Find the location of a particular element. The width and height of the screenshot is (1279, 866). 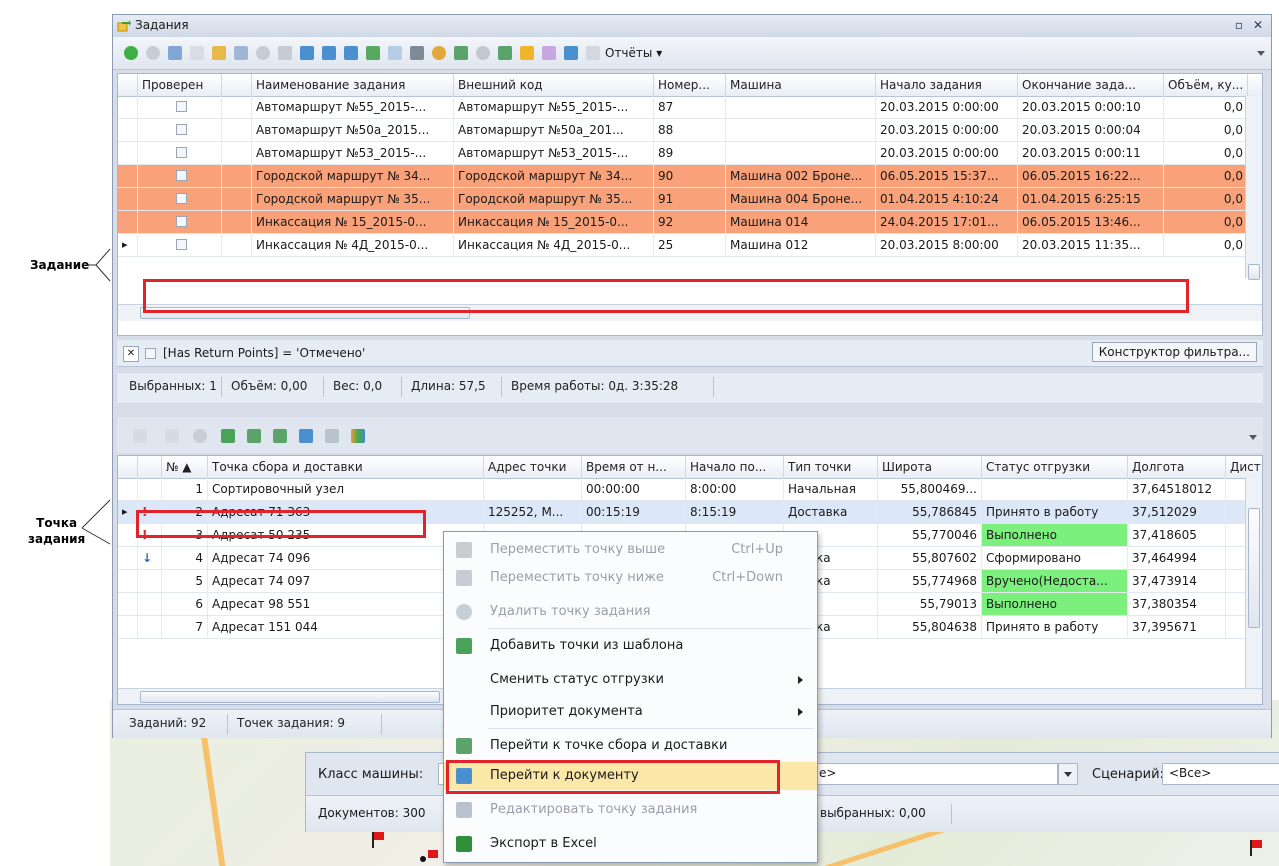

column-header-address: Адрес точки is located at coordinates (533, 467).